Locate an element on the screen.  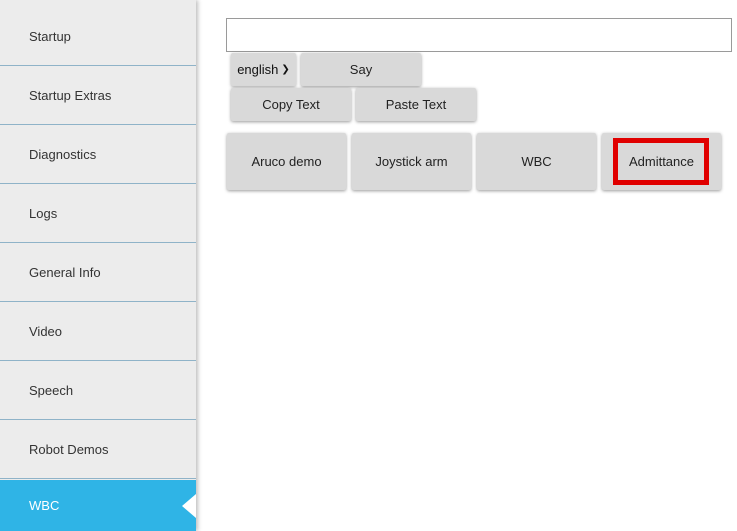
copy-text-label: Copy Text is located at coordinates (291, 104).